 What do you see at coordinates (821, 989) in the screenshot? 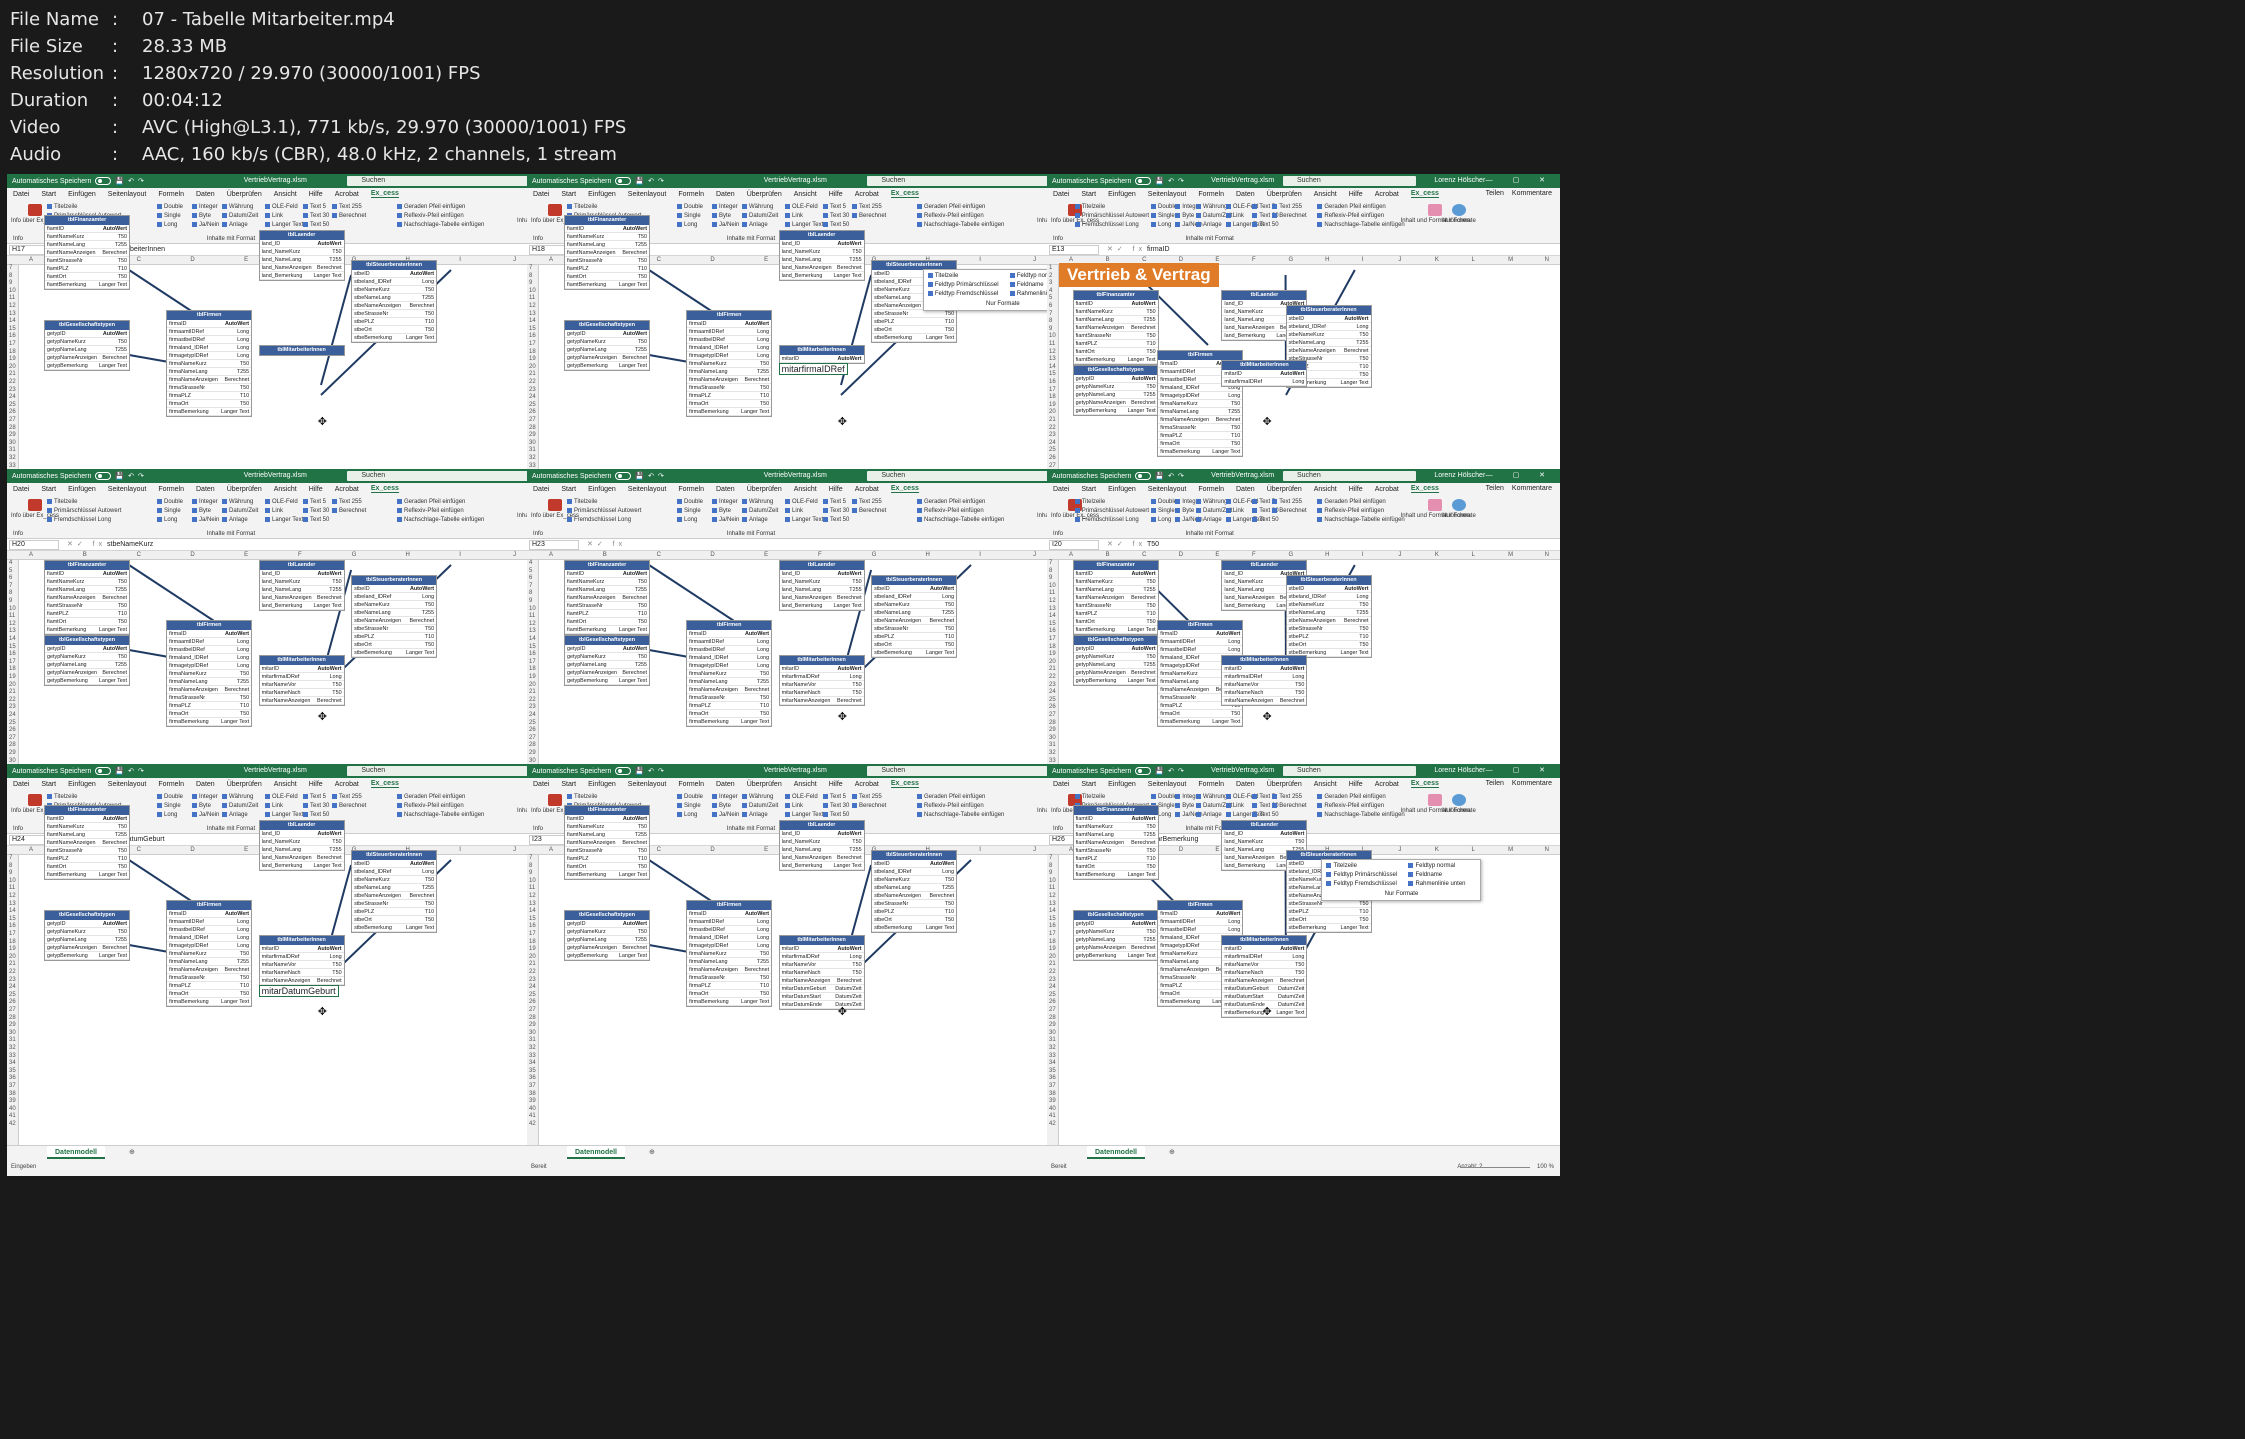
I see `table-row: mitarDatumGeburt Datum/Zeit` at bounding box center [821, 989].